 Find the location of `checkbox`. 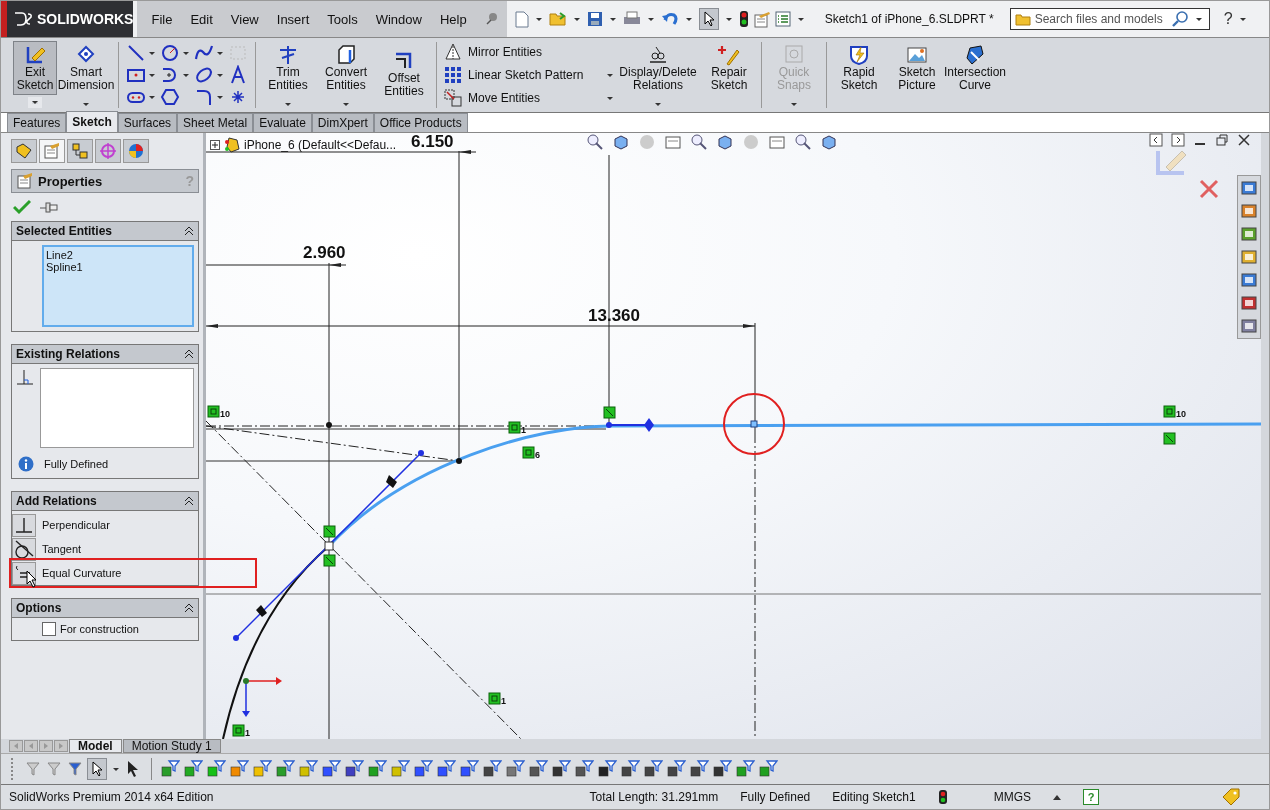

checkbox is located at coordinates (49, 629).